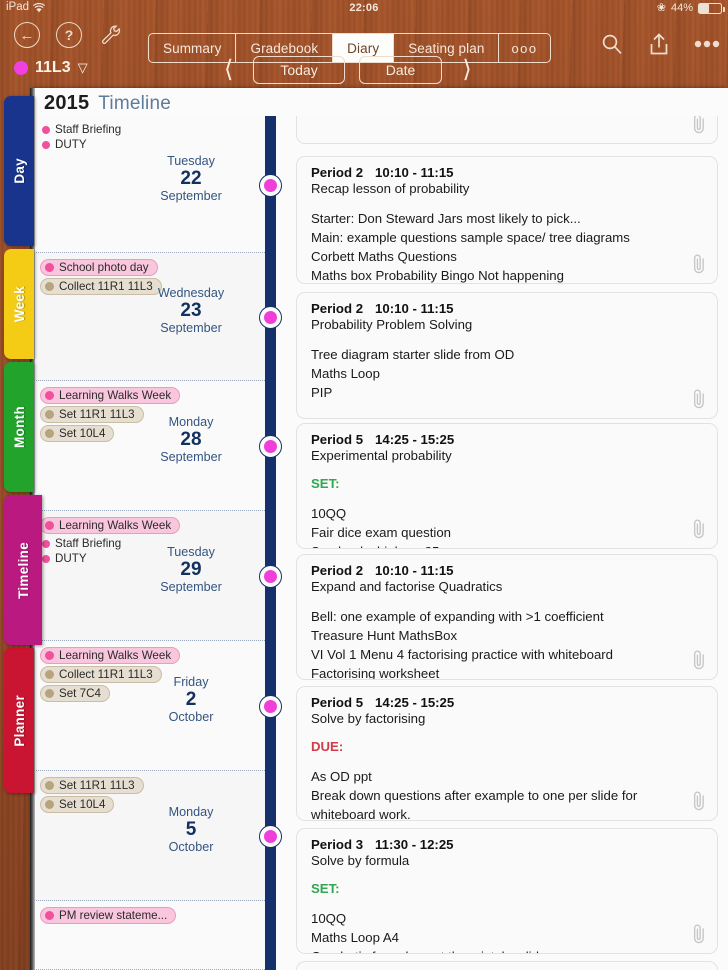 The height and width of the screenshot is (970, 728). Describe the element at coordinates (111, 35) in the screenshot. I see `wrench-icon` at that location.